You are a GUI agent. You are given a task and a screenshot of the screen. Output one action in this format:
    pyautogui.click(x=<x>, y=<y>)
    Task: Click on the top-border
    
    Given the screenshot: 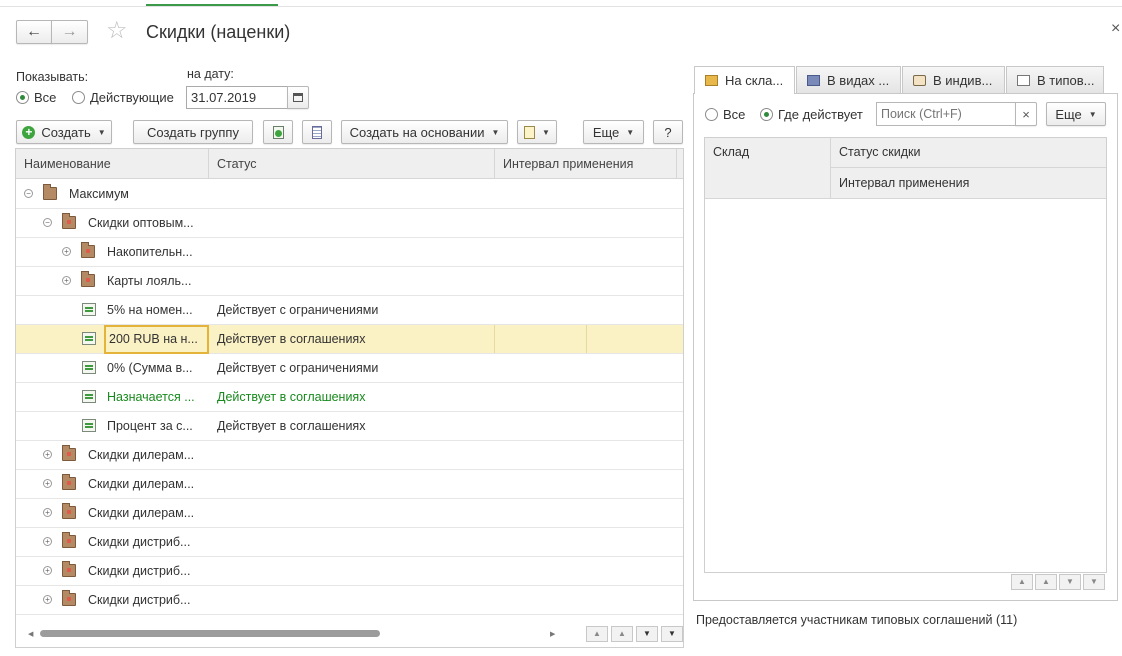 What is the action you would take?
    pyautogui.click(x=561, y=6)
    